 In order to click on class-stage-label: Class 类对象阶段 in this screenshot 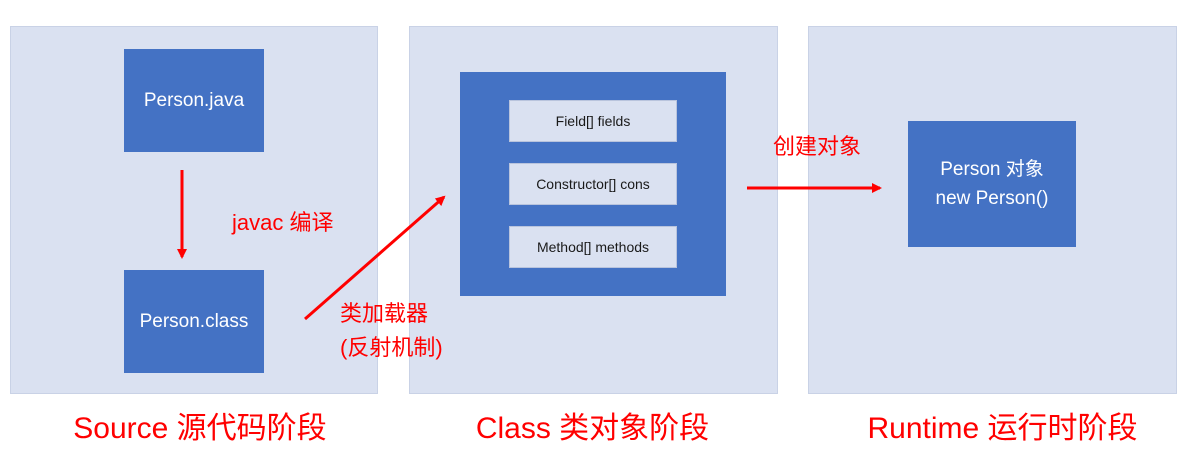, I will do `click(592, 428)`.